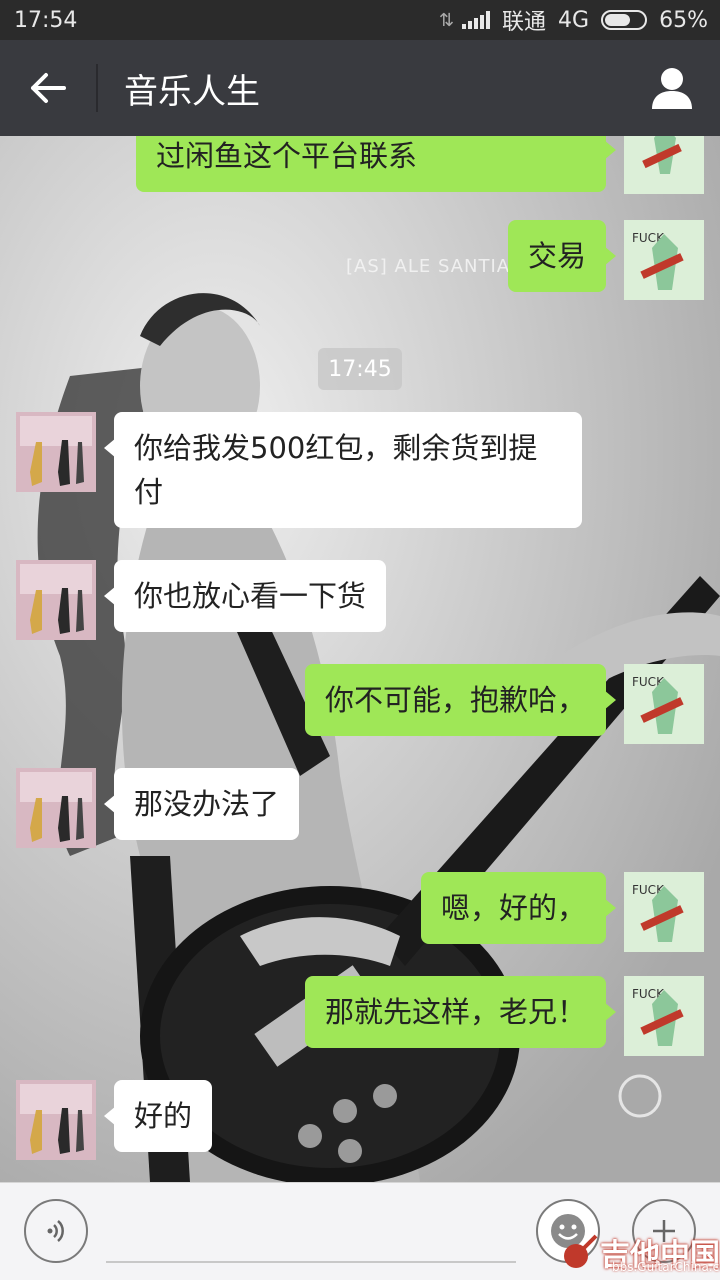 The width and height of the screenshot is (720, 1280). I want to click on chat-title: 音乐人生, so click(192, 91).